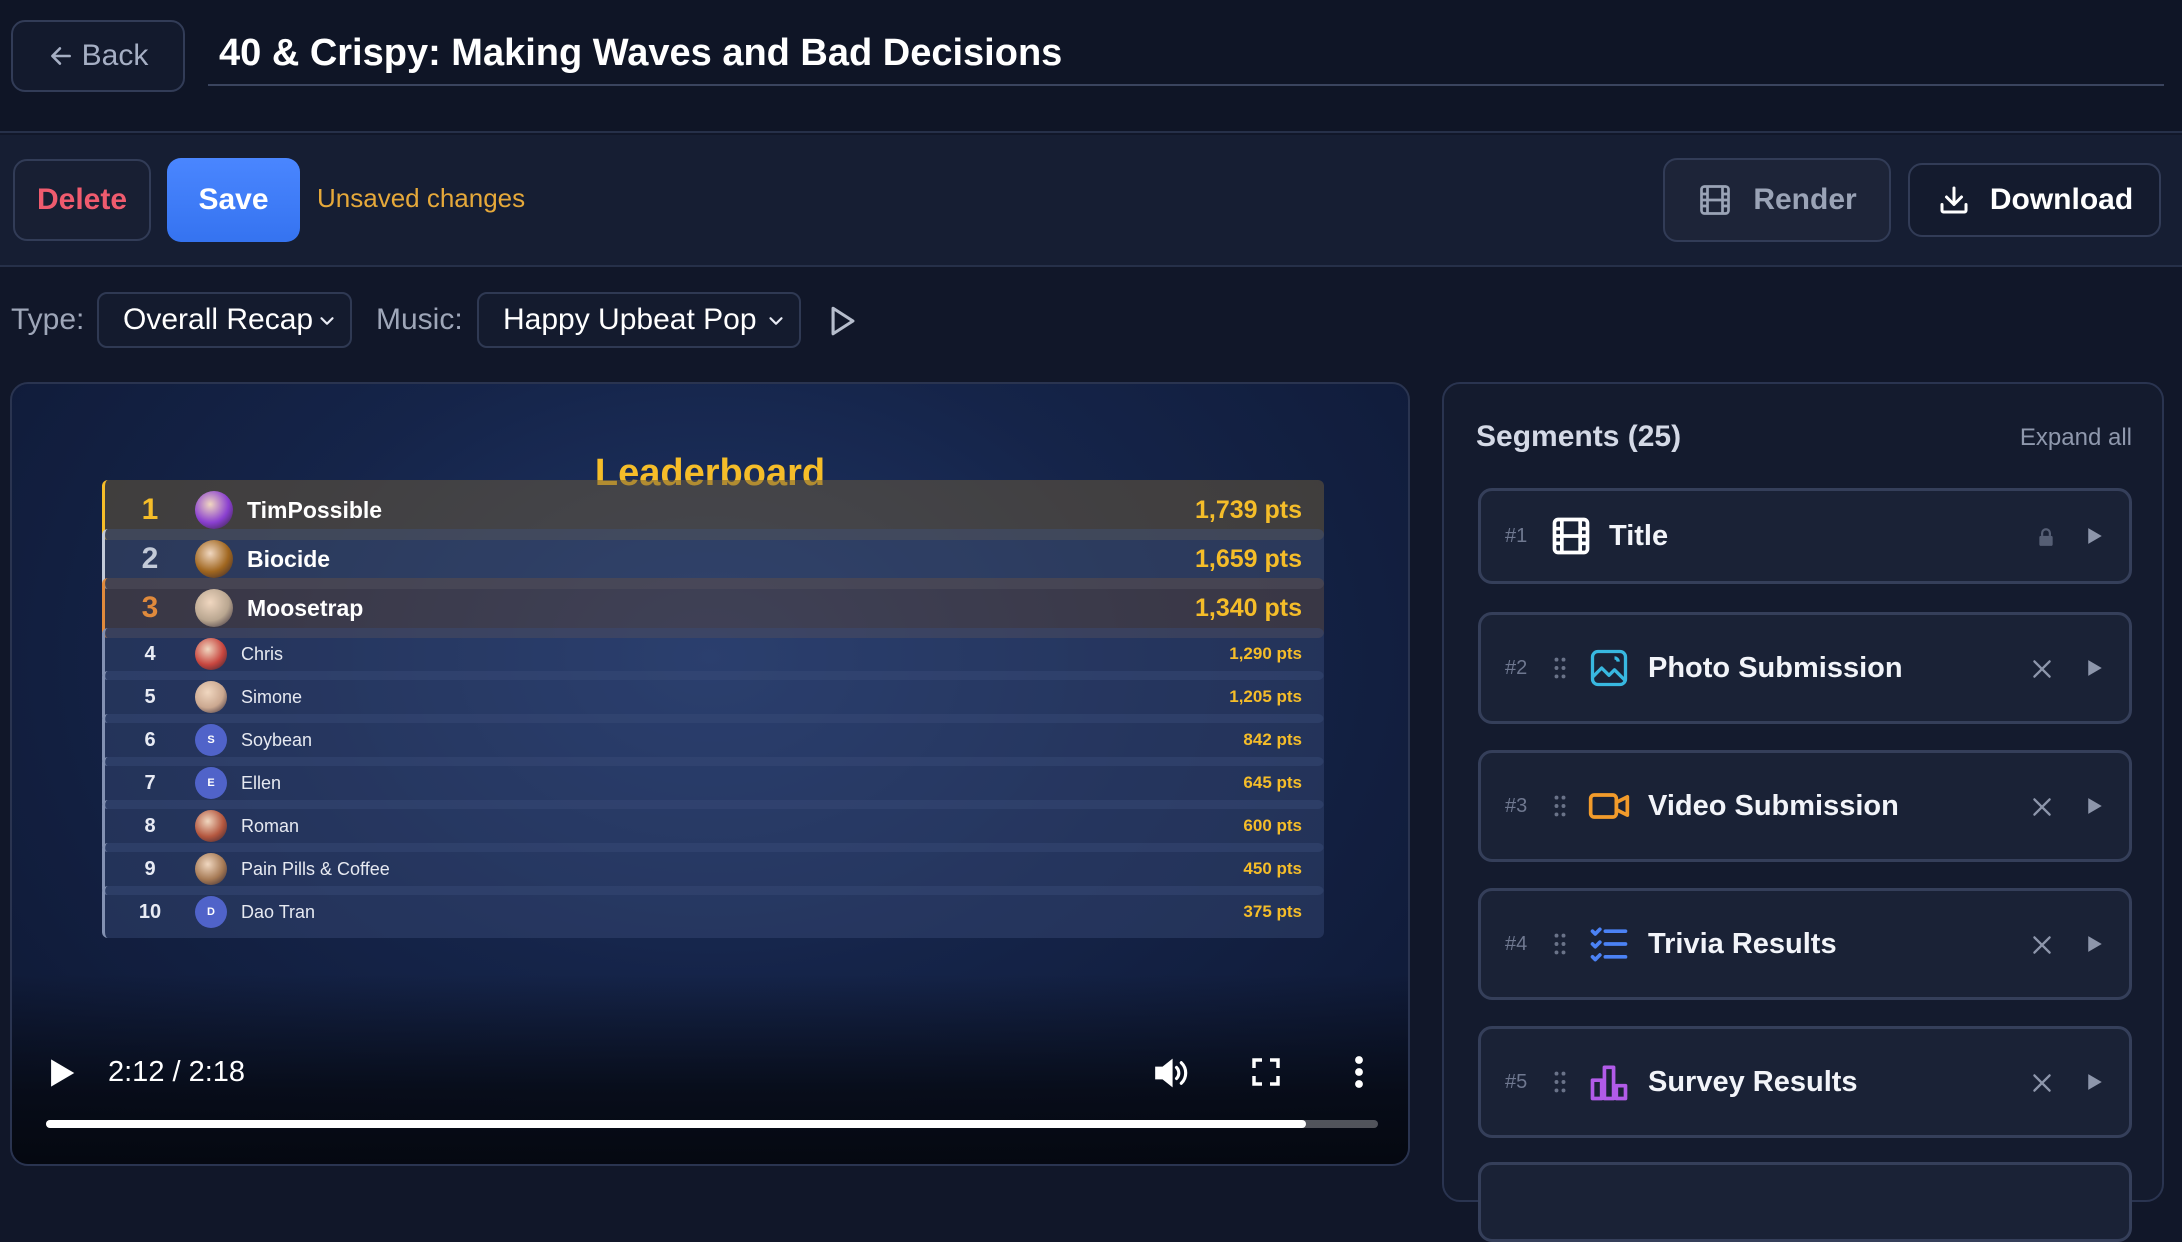 The width and height of the screenshot is (2182, 1242). What do you see at coordinates (421, 198) in the screenshot?
I see `unsaved-status: Unsaved changes` at bounding box center [421, 198].